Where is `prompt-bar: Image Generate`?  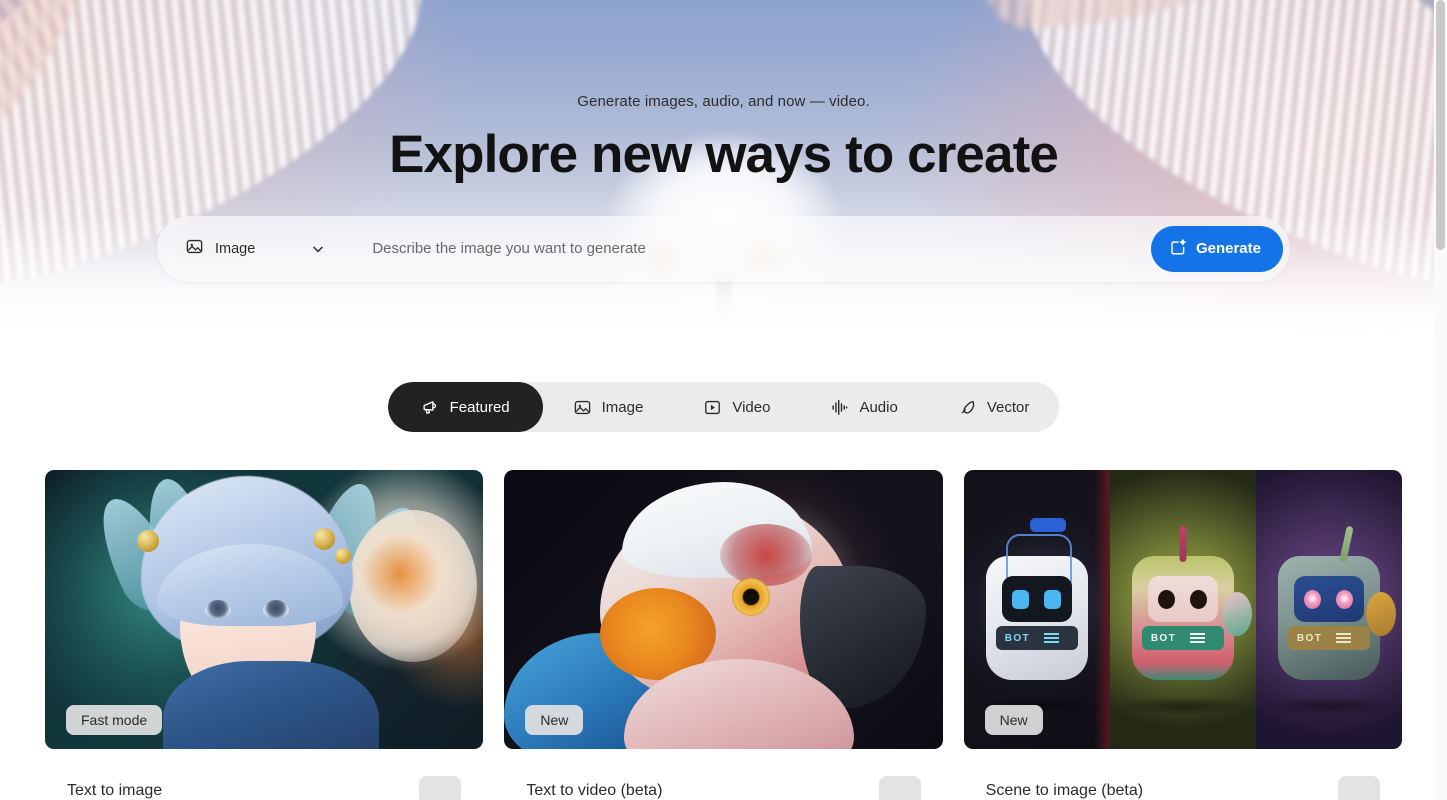 prompt-bar: Image Generate is located at coordinates (723, 248).